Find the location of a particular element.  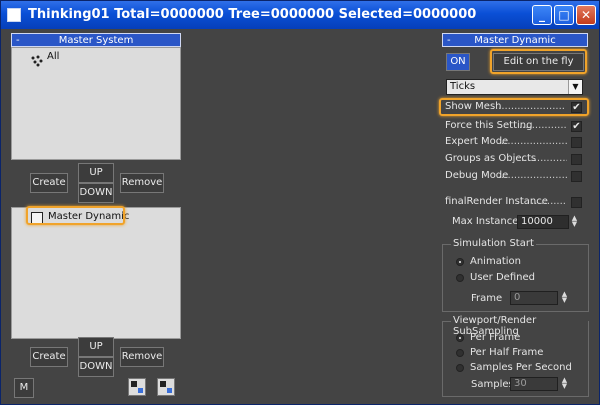

highlight-show-mesh is located at coordinates (514, 107).